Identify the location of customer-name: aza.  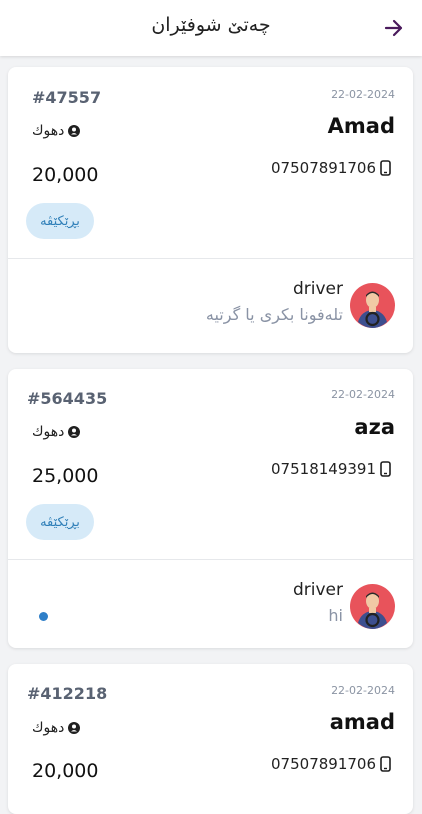
(374, 427).